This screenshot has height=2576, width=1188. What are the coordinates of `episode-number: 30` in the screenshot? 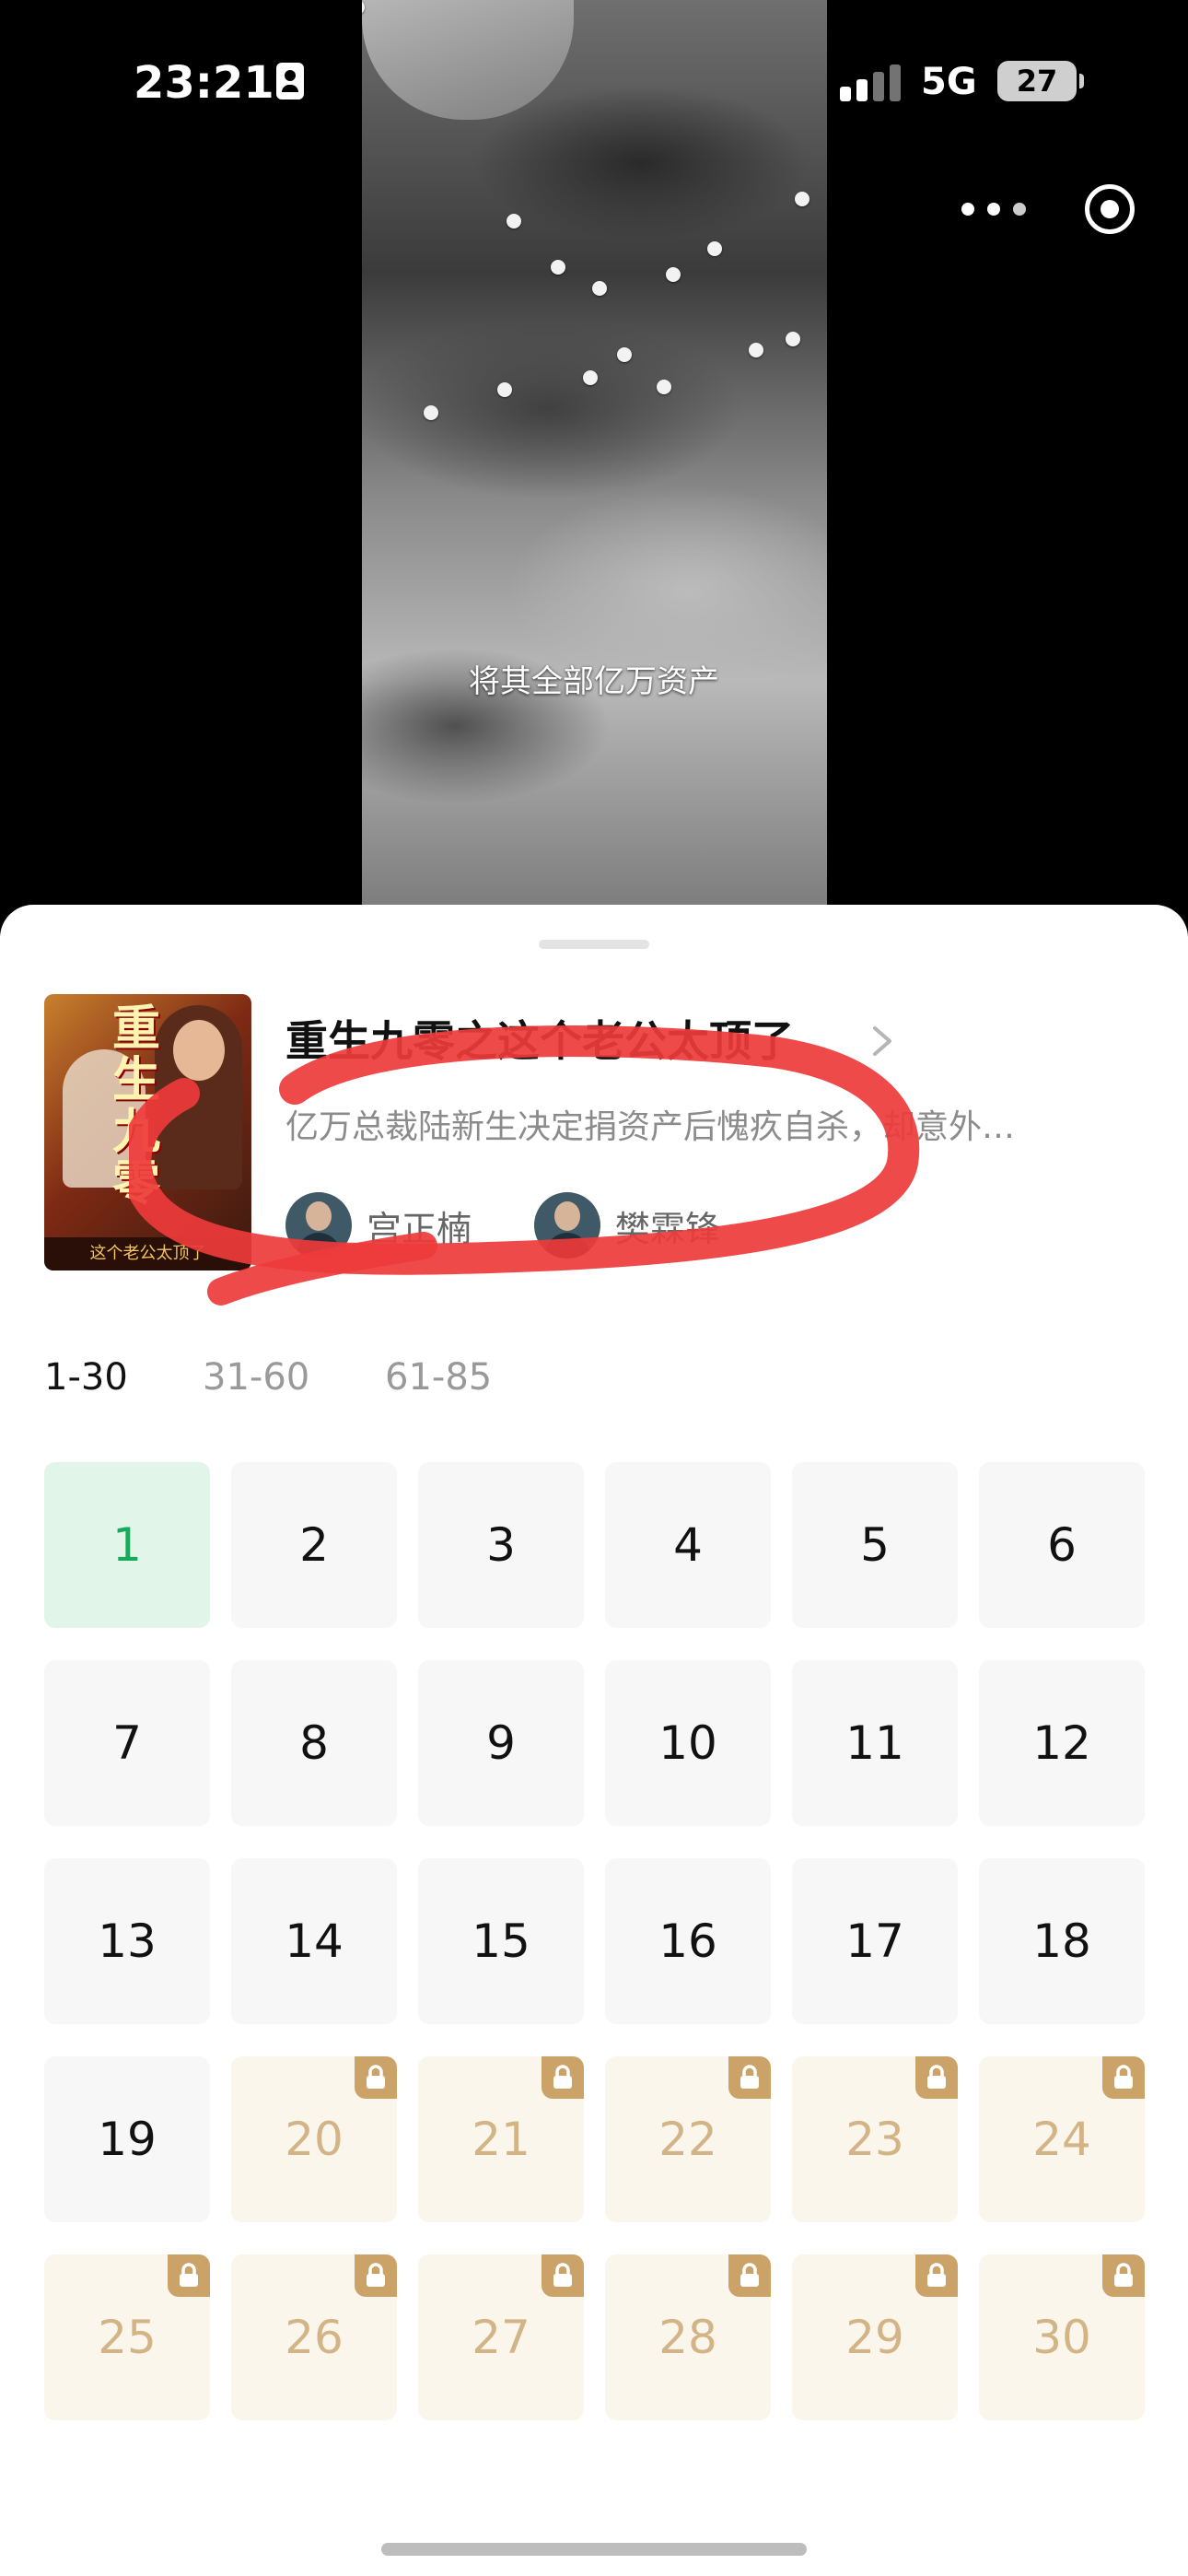 It's located at (1061, 2337).